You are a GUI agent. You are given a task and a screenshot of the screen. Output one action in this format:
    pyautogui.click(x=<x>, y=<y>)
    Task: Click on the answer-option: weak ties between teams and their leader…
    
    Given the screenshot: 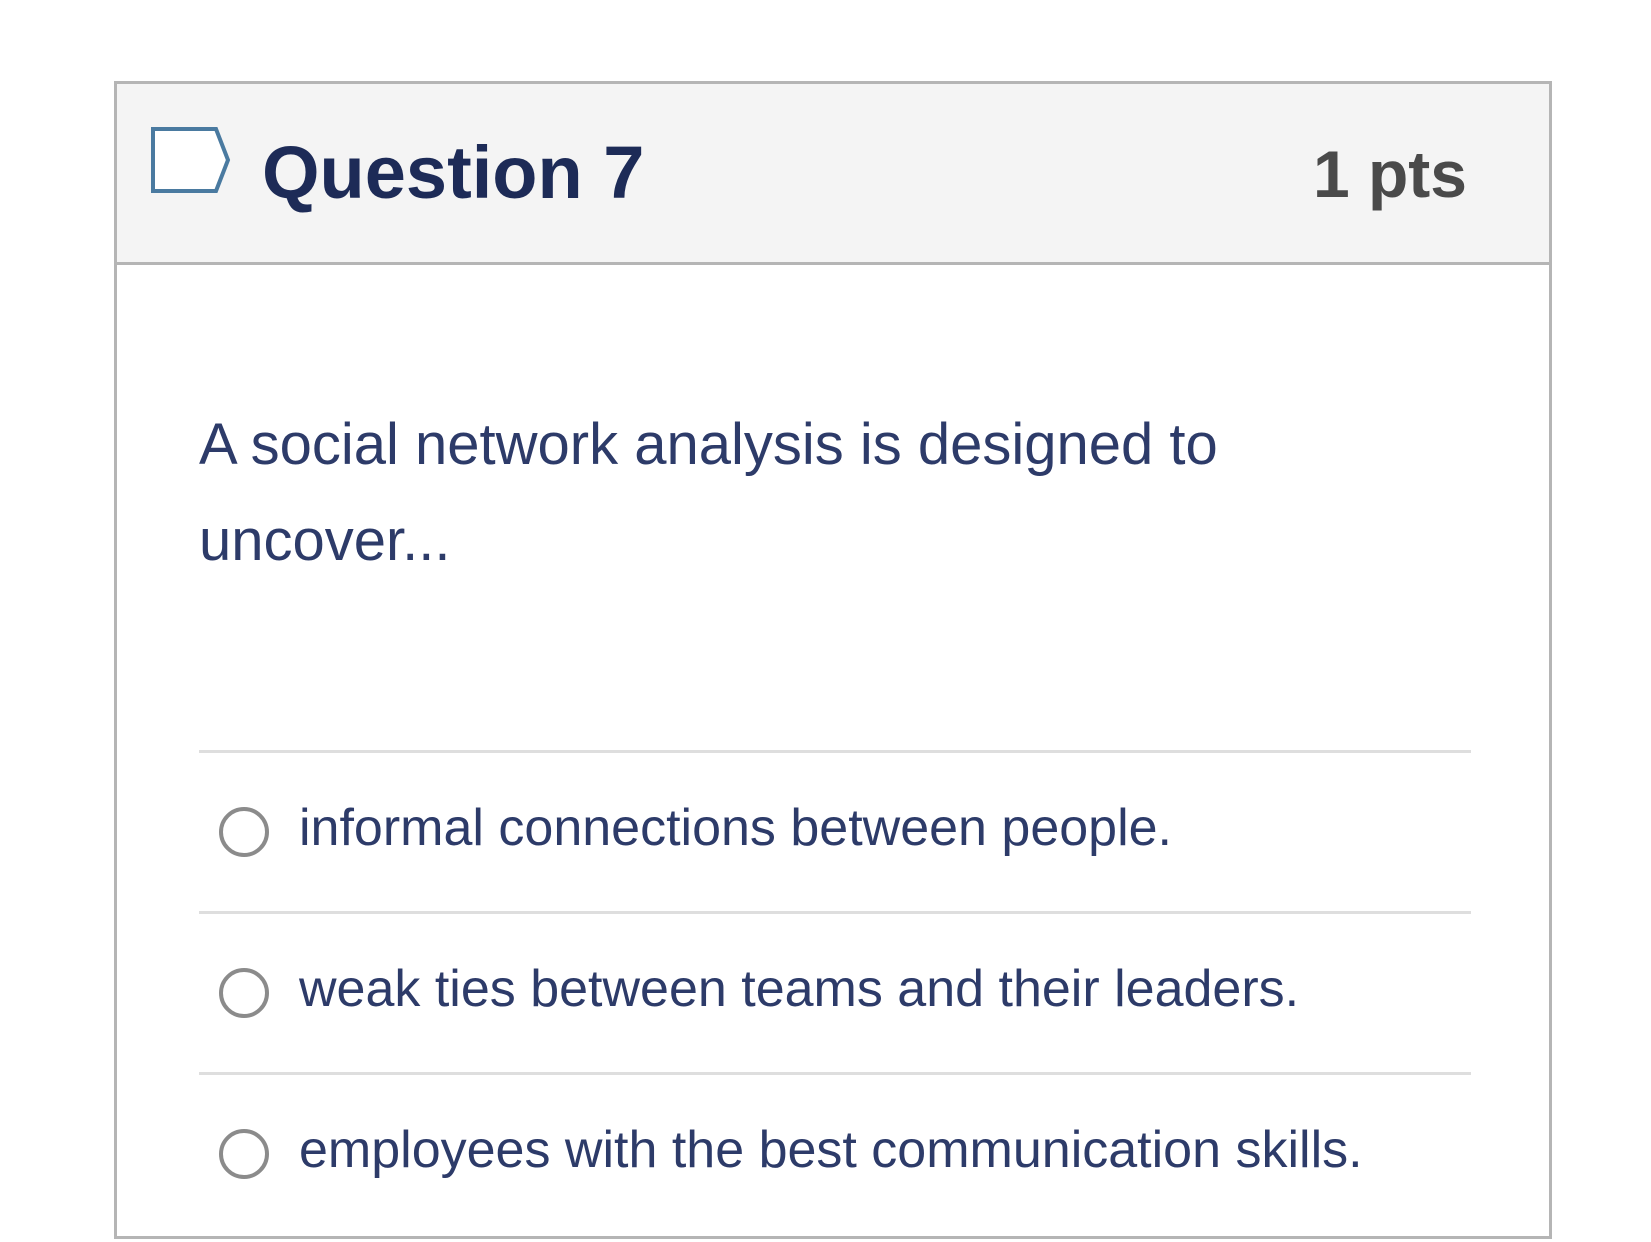 What is the action you would take?
    pyautogui.click(x=835, y=991)
    